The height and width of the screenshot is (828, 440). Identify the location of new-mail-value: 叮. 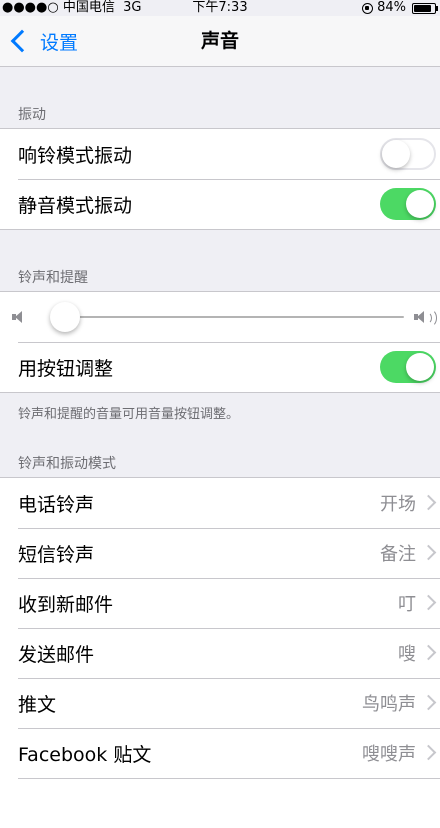
(407, 604).